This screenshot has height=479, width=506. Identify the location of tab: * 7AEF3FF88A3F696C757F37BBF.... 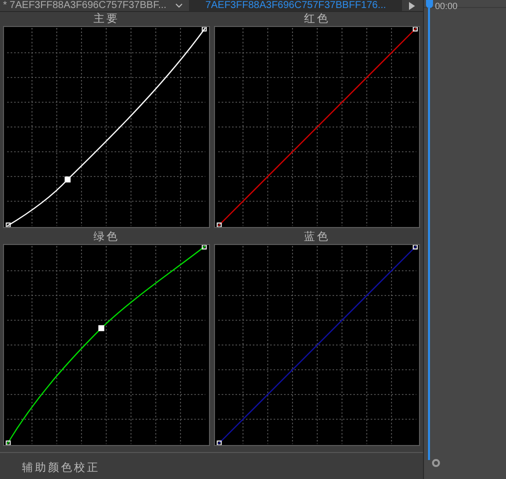
(85, 5).